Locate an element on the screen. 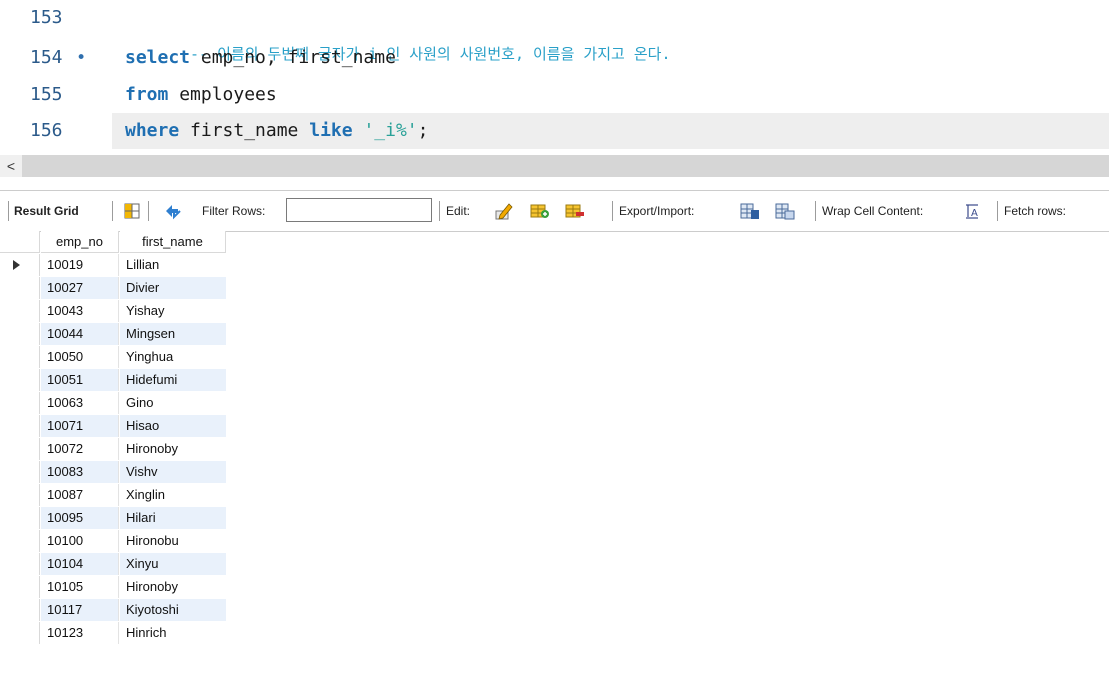  code-text: from employees is located at coordinates (201, 95).